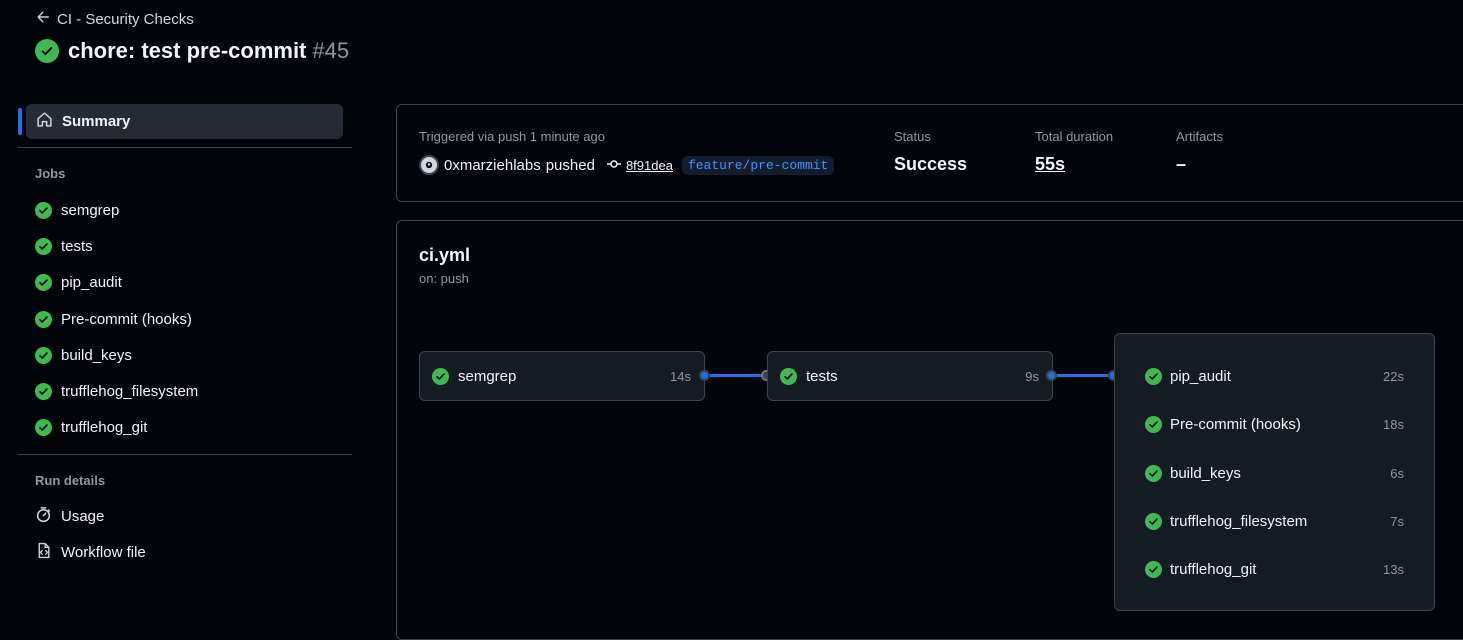  I want to click on job-duration: 13s, so click(1393, 569).